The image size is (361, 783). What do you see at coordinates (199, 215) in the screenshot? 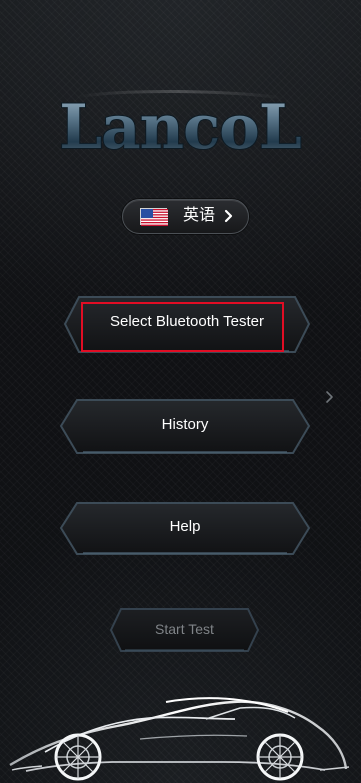
I see `language-label: 英语` at bounding box center [199, 215].